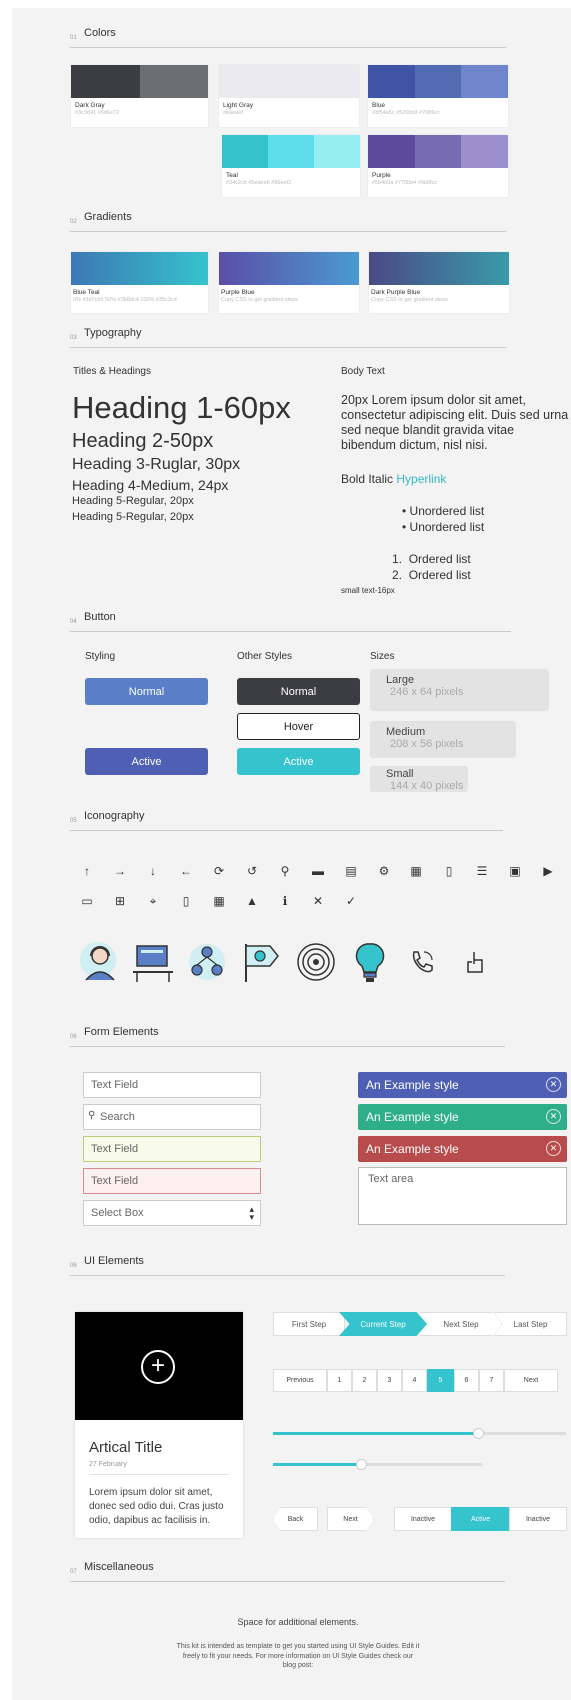 This screenshot has height=1700, width=571. Describe the element at coordinates (480, 1519) in the screenshot. I see `toggle-active: Active` at that location.